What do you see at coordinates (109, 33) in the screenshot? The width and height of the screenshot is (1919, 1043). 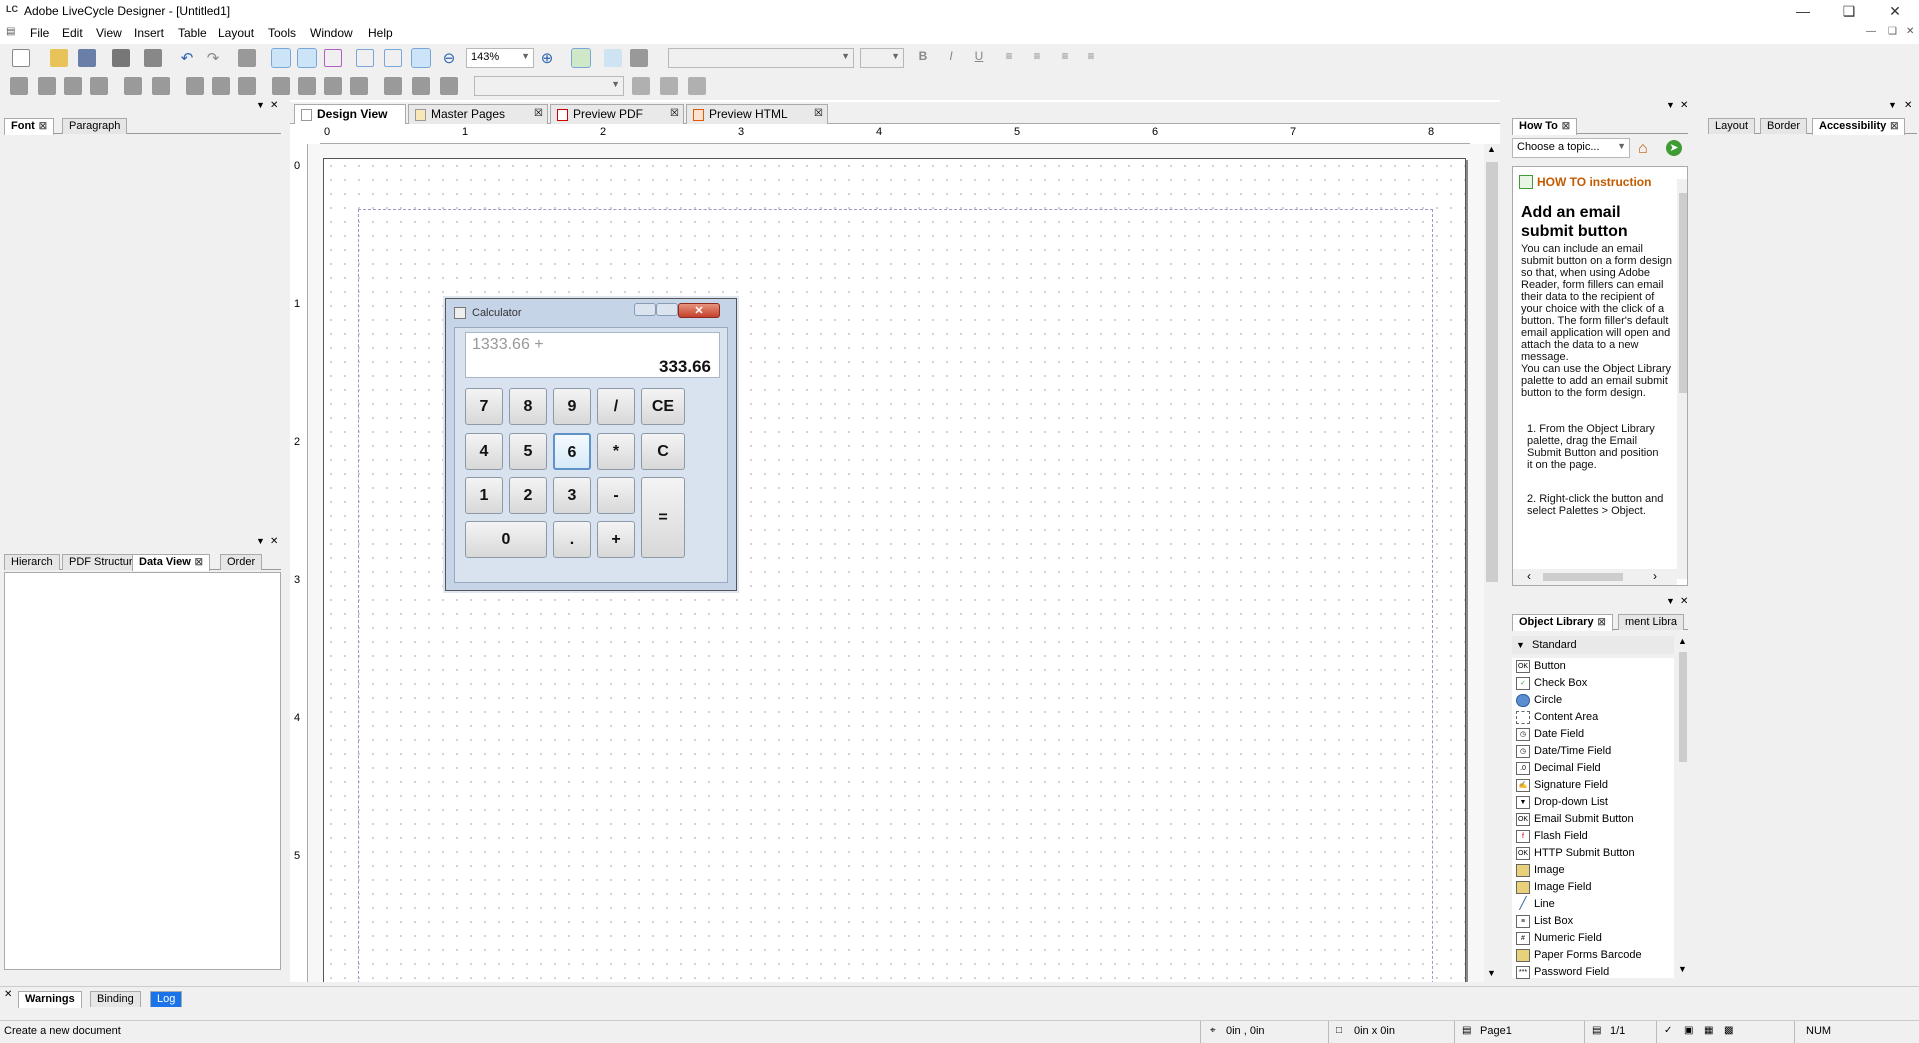 I see `menu-view: View` at bounding box center [109, 33].